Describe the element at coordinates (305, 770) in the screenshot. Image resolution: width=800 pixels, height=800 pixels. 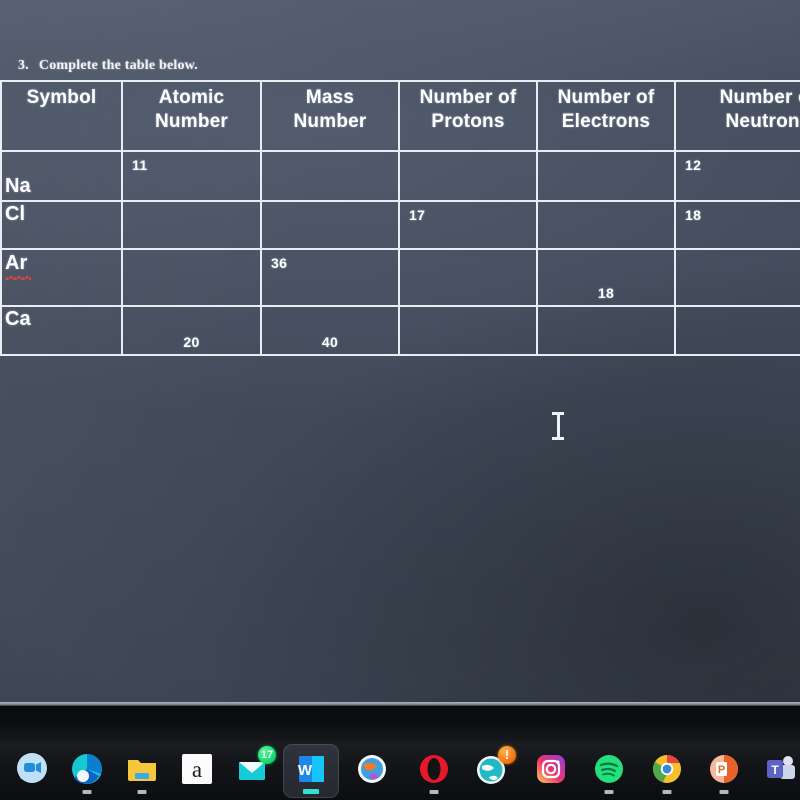
I see `svg-text: W` at that location.